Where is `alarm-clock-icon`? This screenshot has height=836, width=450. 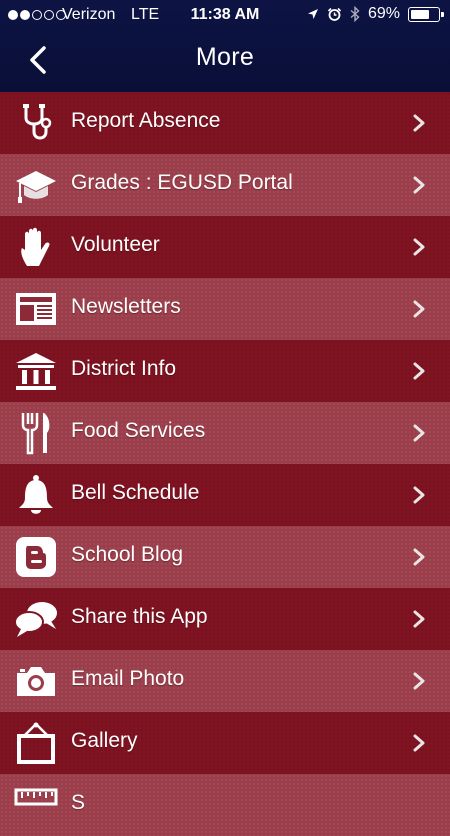 alarm-clock-icon is located at coordinates (334, 14).